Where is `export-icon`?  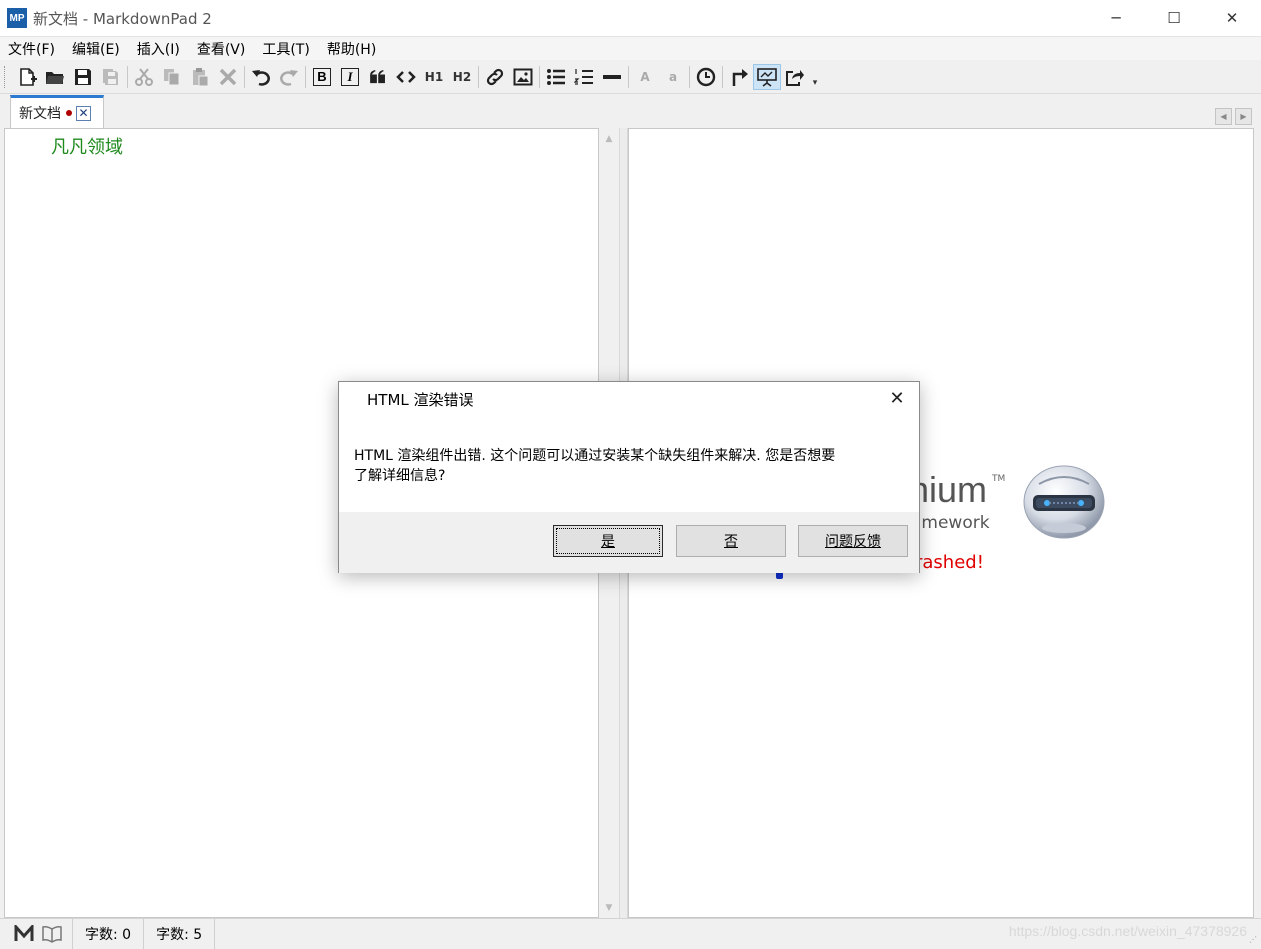 export-icon is located at coordinates (740, 77).